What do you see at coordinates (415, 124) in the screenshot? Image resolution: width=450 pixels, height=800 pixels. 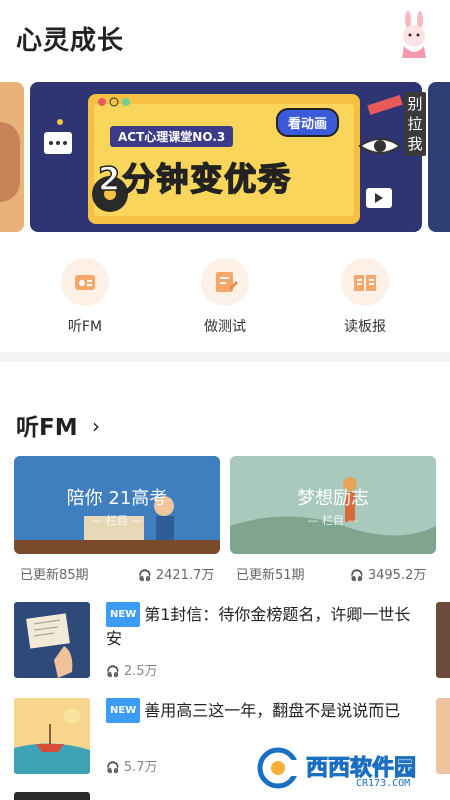 I see `side-drag-tab: 别拉我` at bounding box center [415, 124].